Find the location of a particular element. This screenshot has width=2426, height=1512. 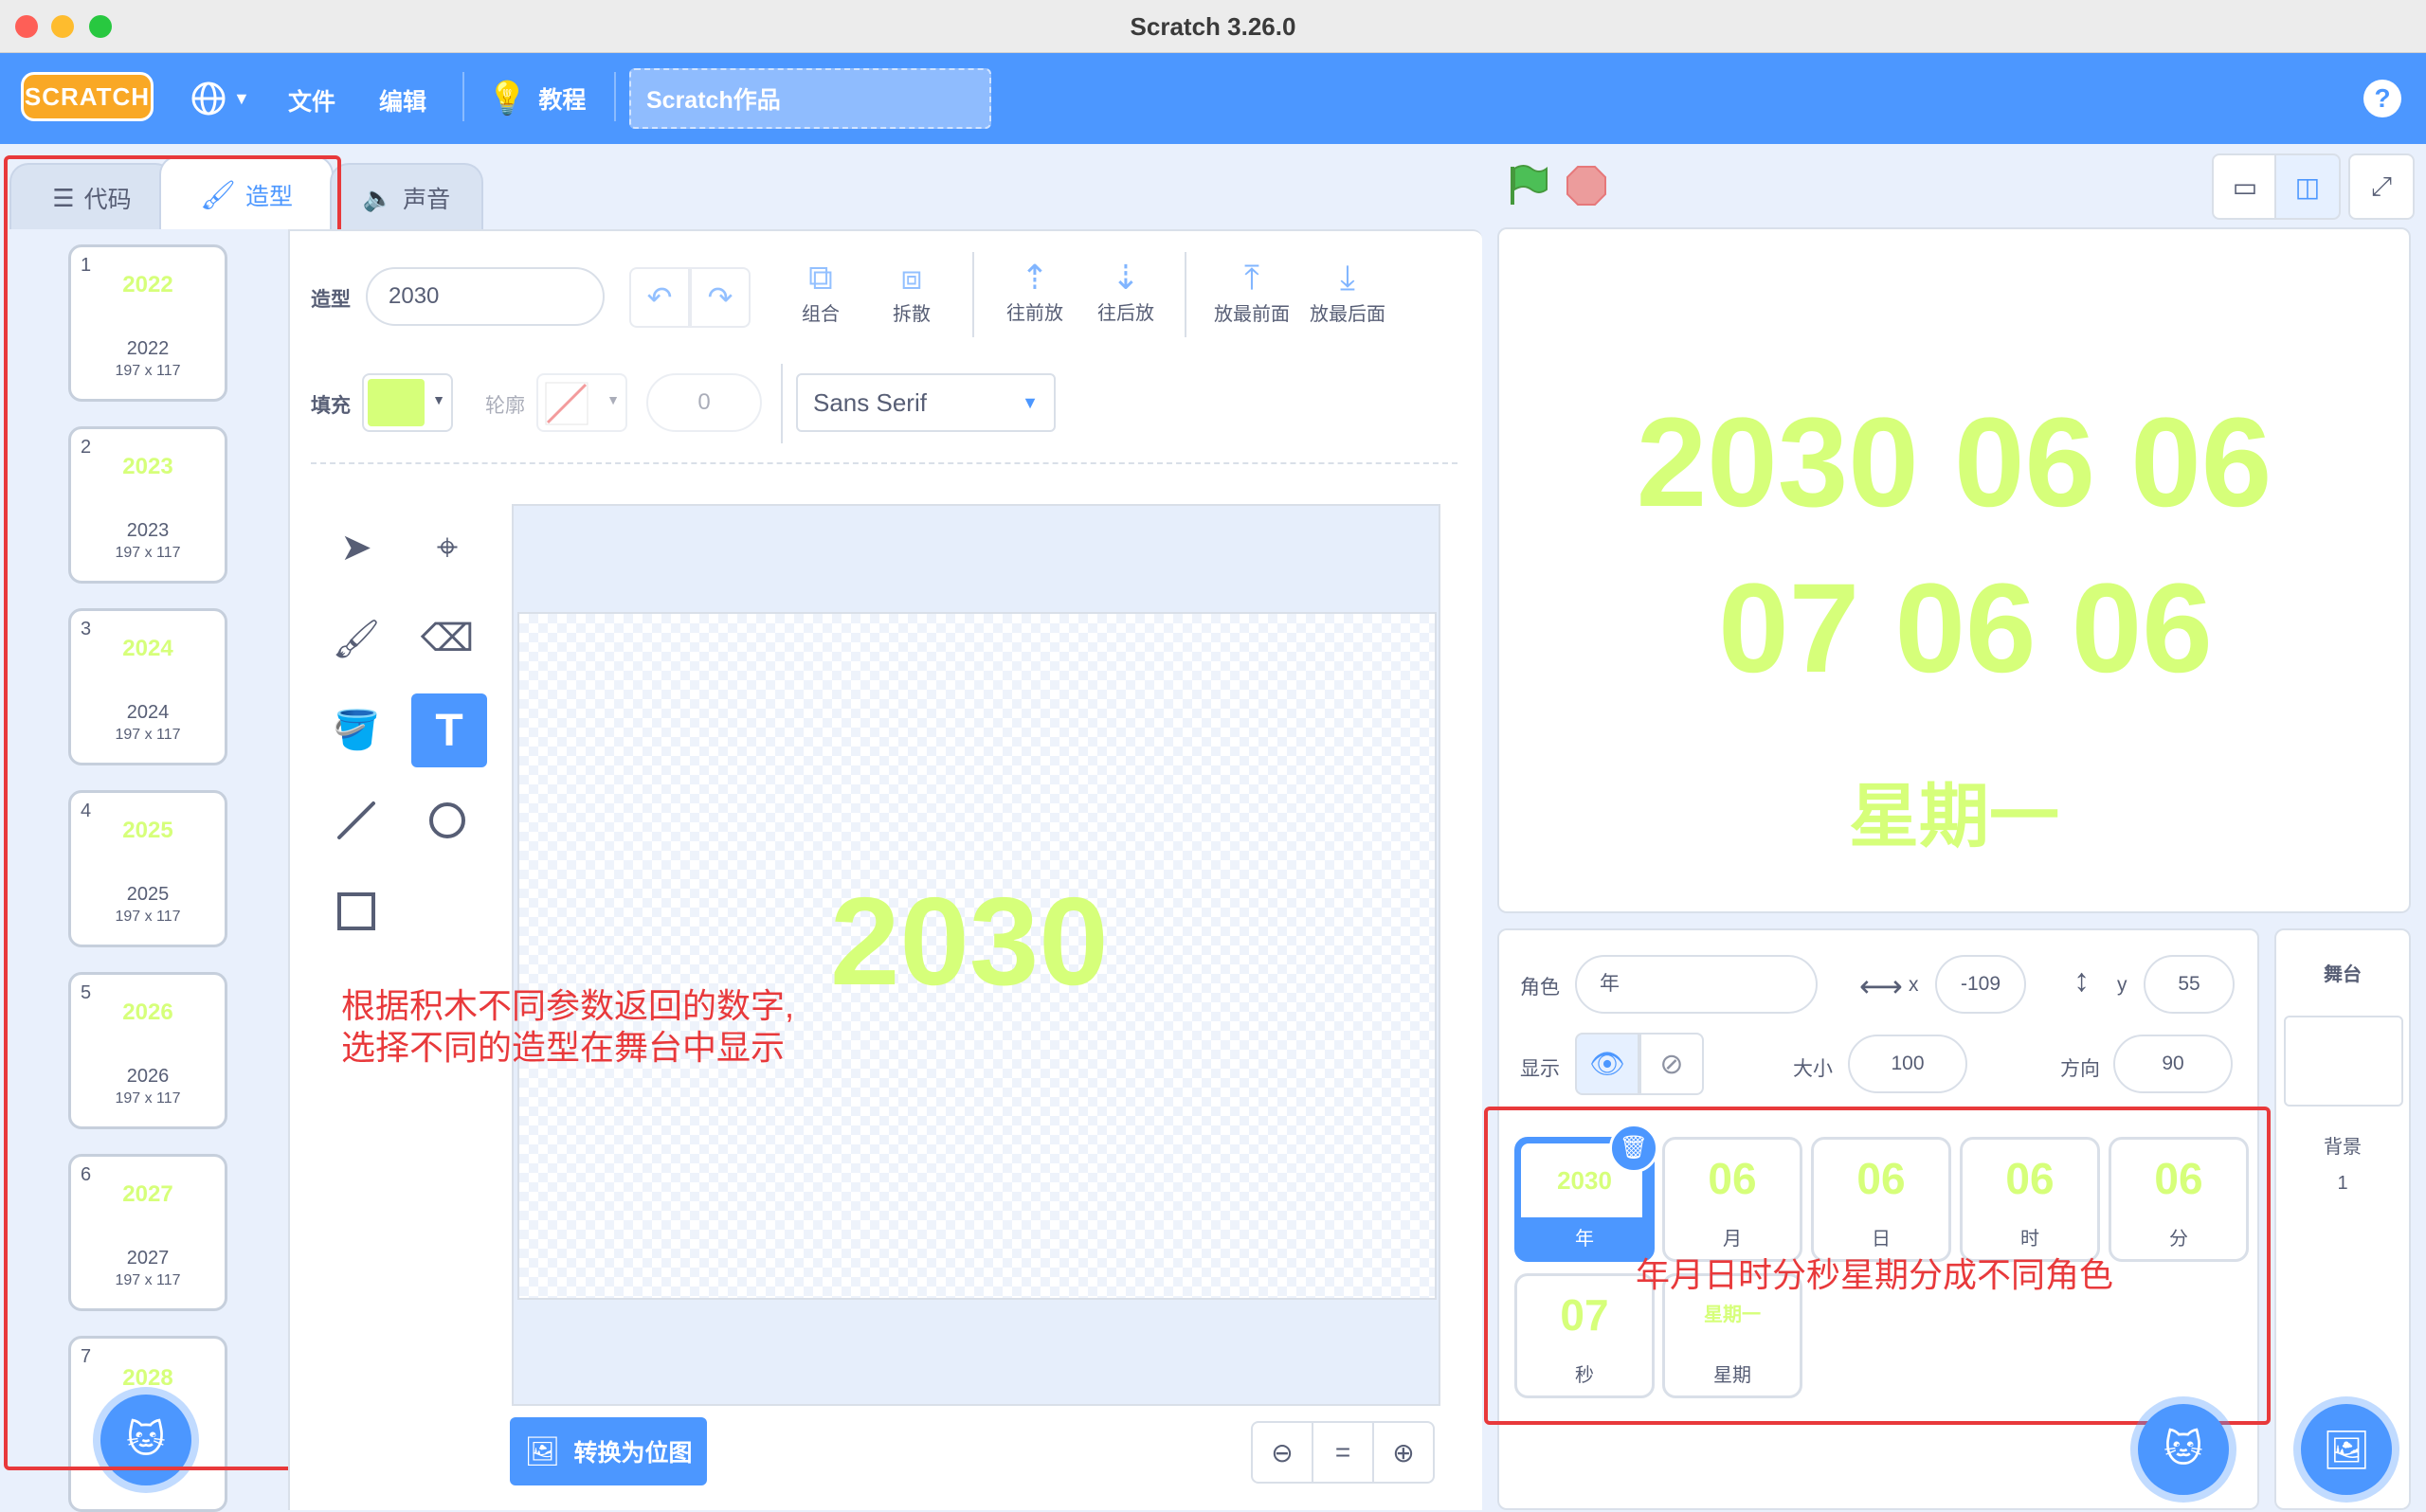

reshape-tool: ⌖ is located at coordinates (447, 547).